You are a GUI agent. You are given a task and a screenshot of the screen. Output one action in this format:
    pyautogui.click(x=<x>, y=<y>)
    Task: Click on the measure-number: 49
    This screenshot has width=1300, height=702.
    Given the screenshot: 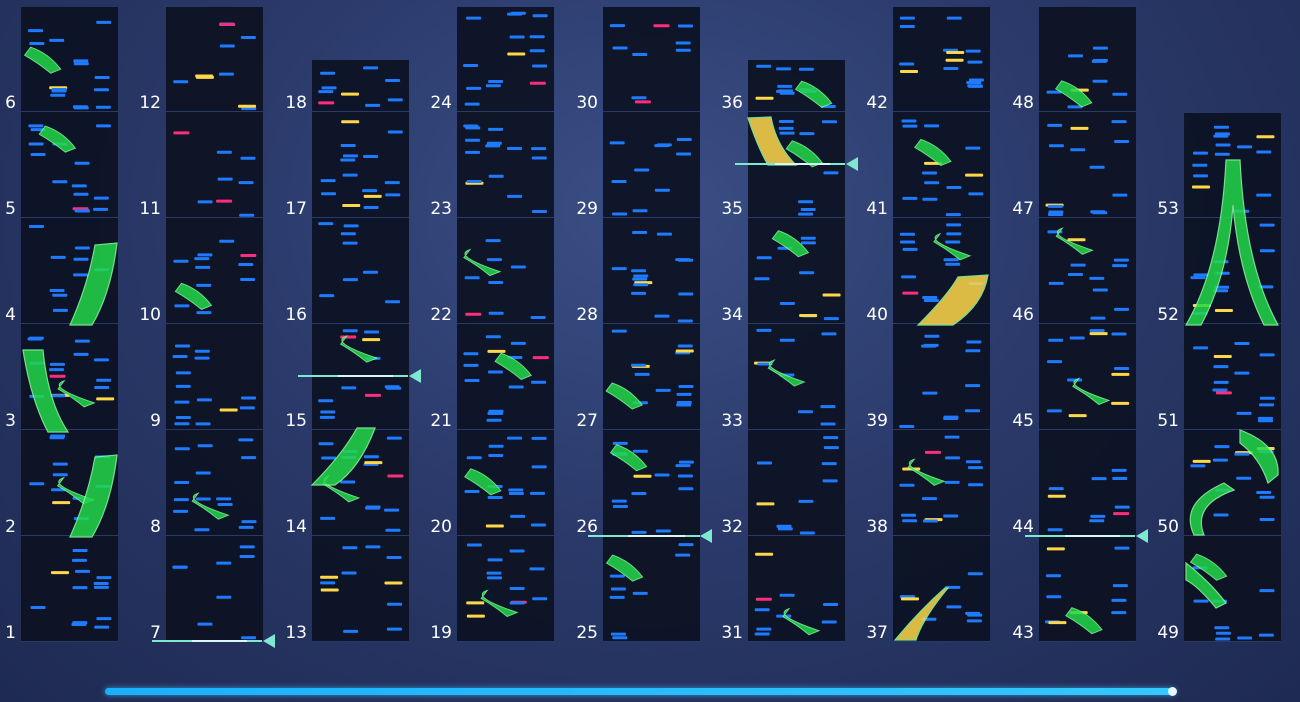 What is the action you would take?
    pyautogui.click(x=1168, y=633)
    